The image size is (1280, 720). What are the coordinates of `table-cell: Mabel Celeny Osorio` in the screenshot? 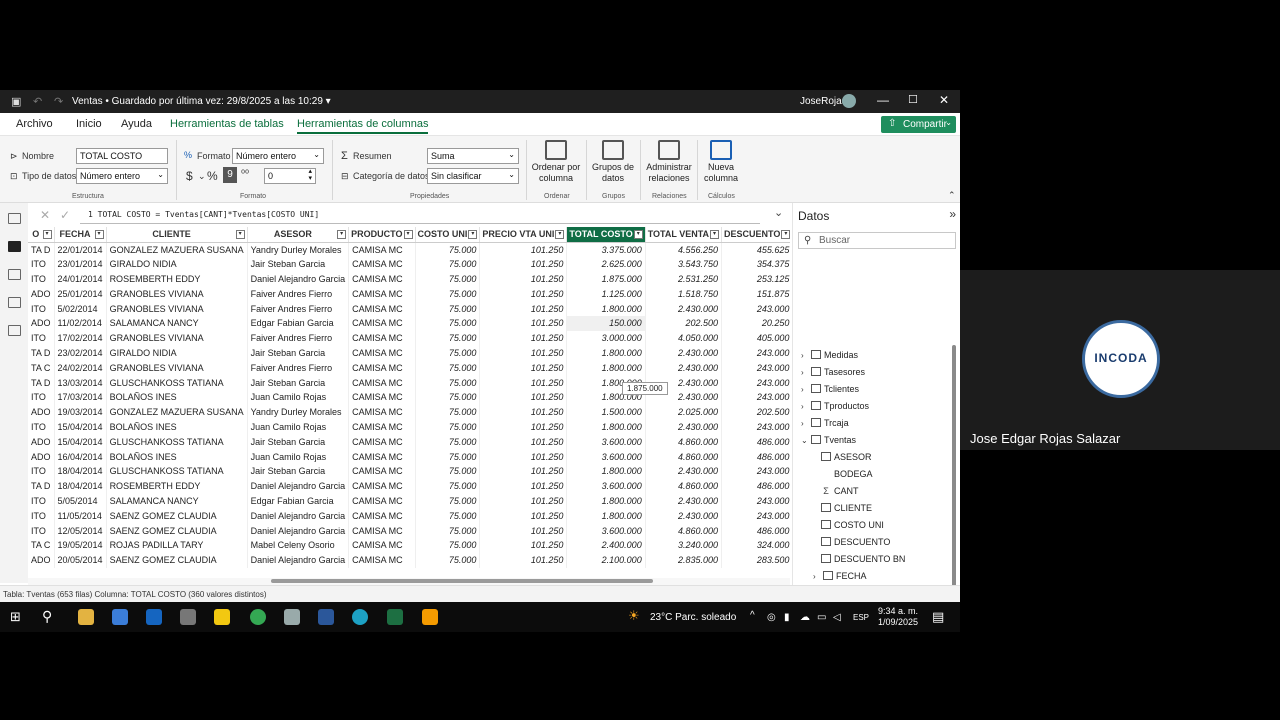 It's located at (298, 545).